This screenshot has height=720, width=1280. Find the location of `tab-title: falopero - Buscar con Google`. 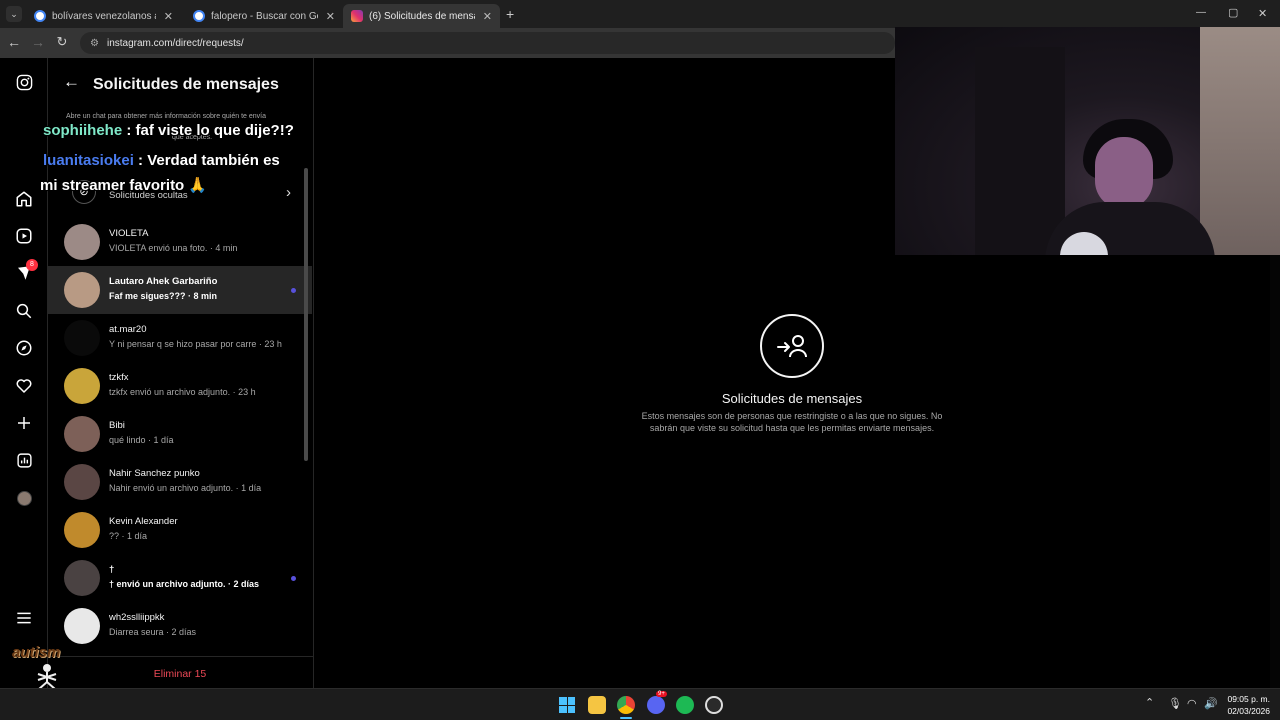

tab-title: falopero - Buscar con Google is located at coordinates (264, 16).